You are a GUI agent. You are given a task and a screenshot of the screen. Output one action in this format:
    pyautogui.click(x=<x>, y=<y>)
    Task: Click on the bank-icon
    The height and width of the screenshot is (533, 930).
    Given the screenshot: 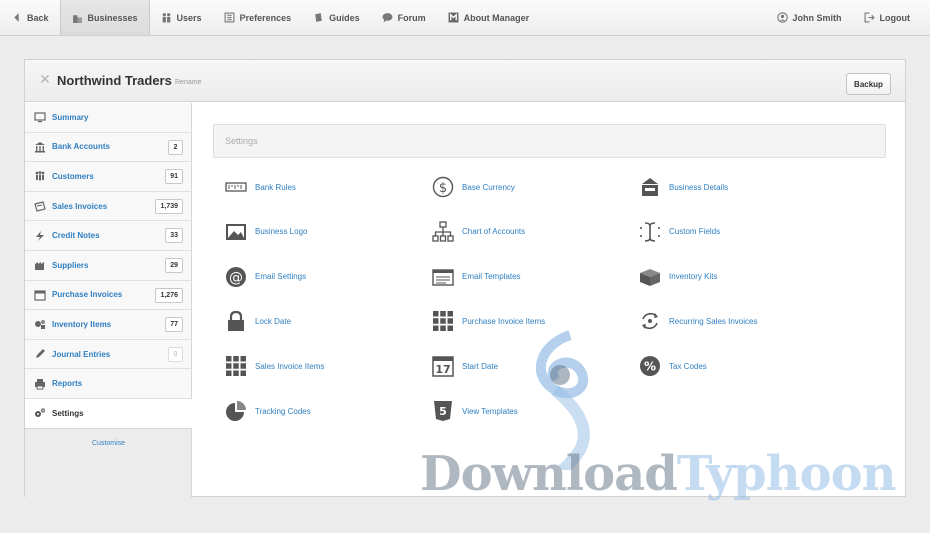 What is the action you would take?
    pyautogui.click(x=40, y=147)
    